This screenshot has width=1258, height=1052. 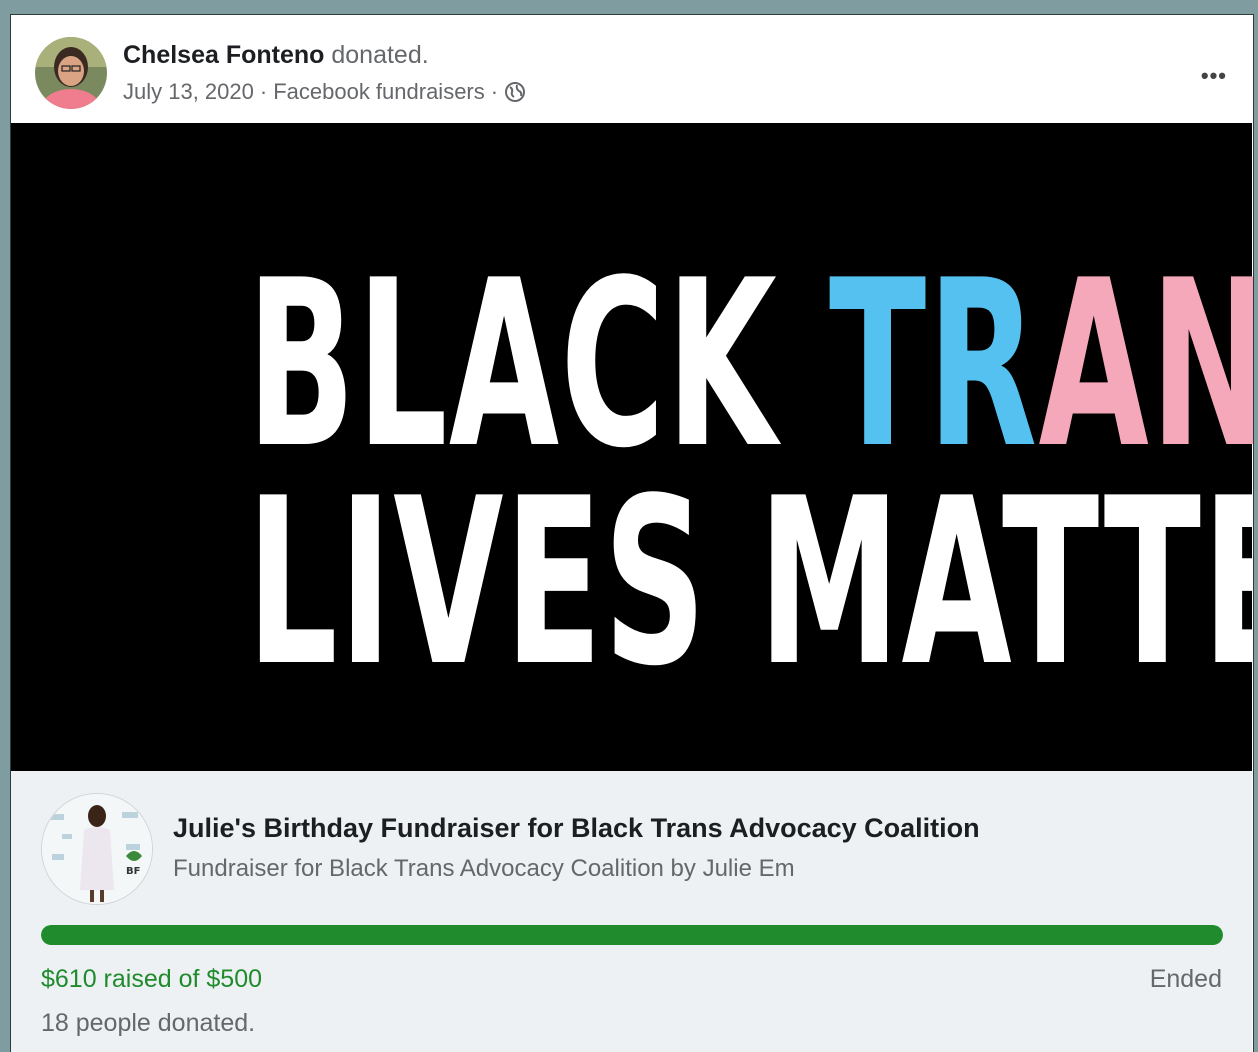 I want to click on post-action: donated., so click(x=380, y=55).